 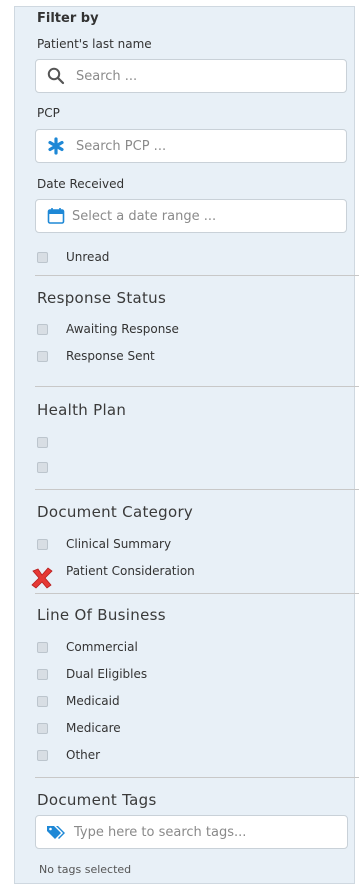 What do you see at coordinates (93, 728) in the screenshot?
I see `option-label: Medicare` at bounding box center [93, 728].